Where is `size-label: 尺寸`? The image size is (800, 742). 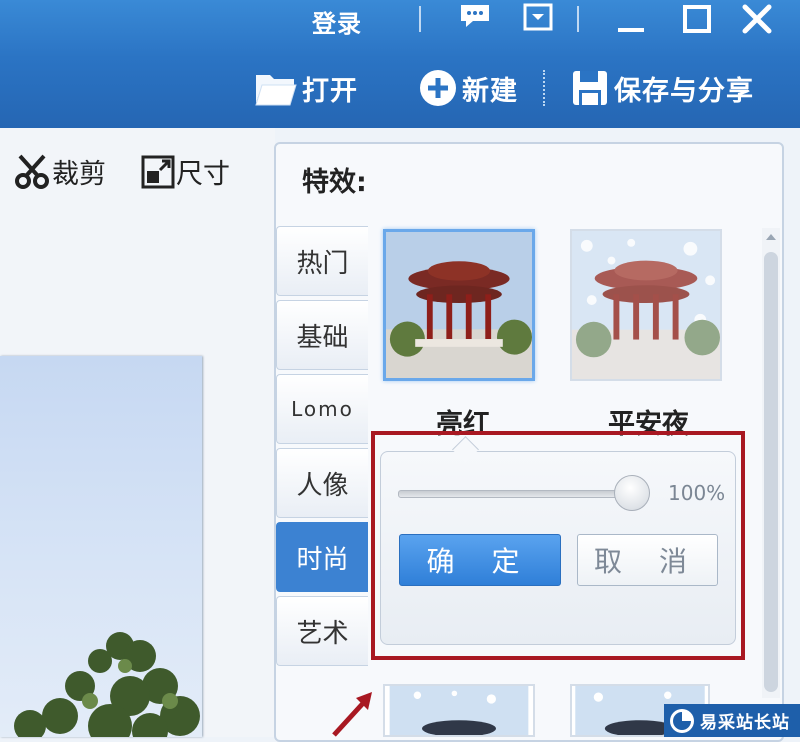 size-label: 尺寸 is located at coordinates (203, 174).